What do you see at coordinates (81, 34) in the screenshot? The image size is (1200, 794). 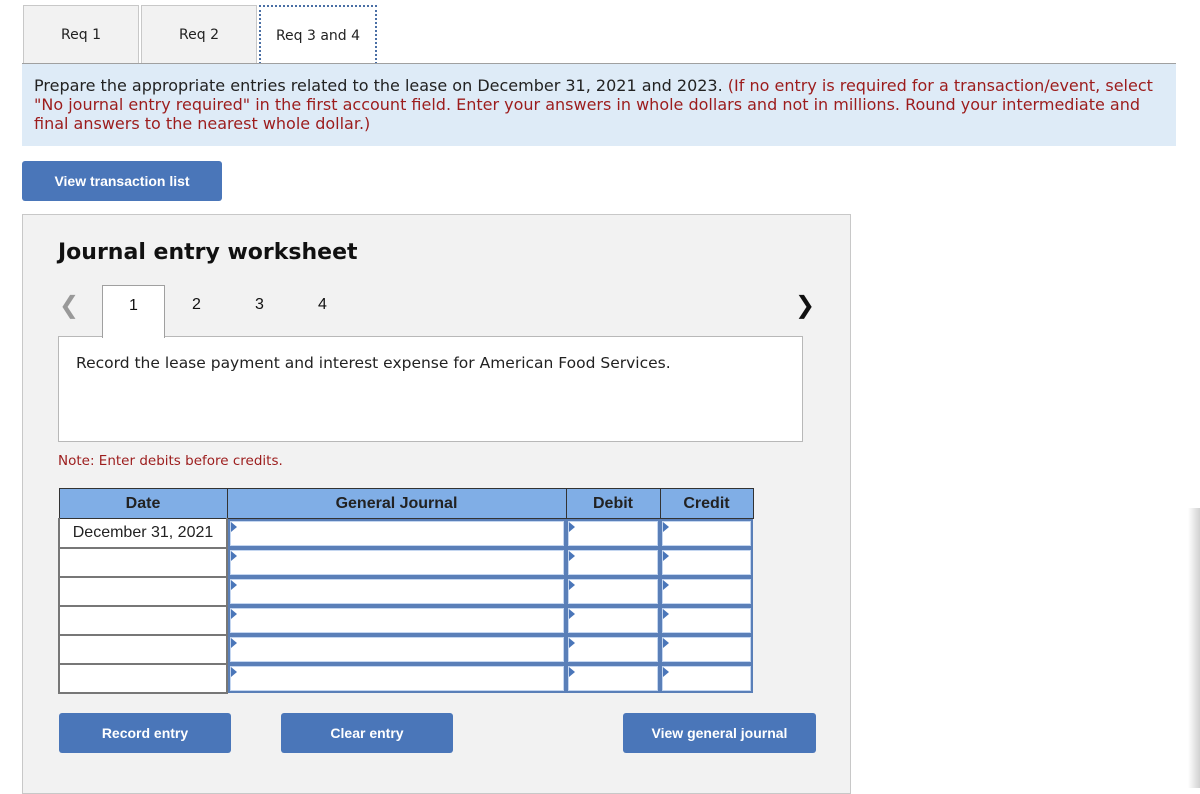 I see `tab-req-1: Req 1` at bounding box center [81, 34].